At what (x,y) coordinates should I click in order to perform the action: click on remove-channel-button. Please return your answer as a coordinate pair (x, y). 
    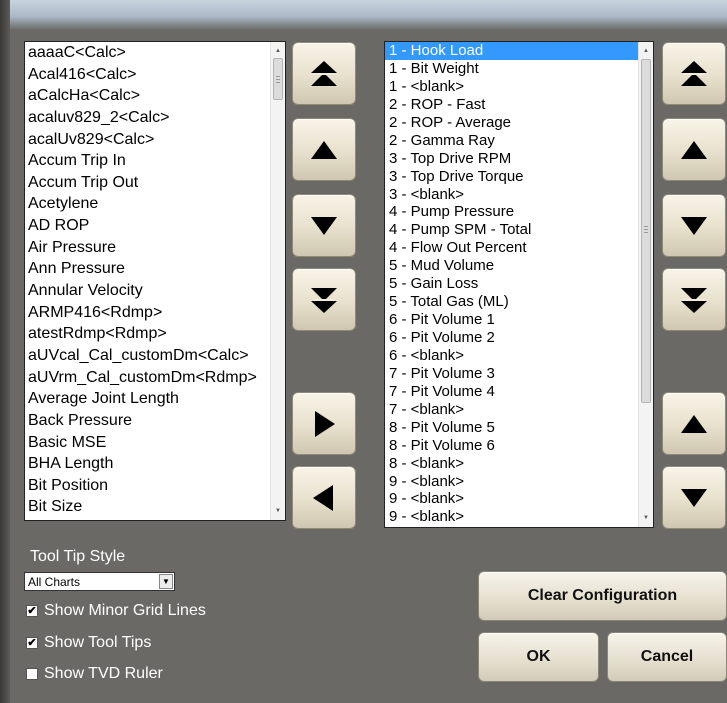
    Looking at the image, I should click on (324, 497).